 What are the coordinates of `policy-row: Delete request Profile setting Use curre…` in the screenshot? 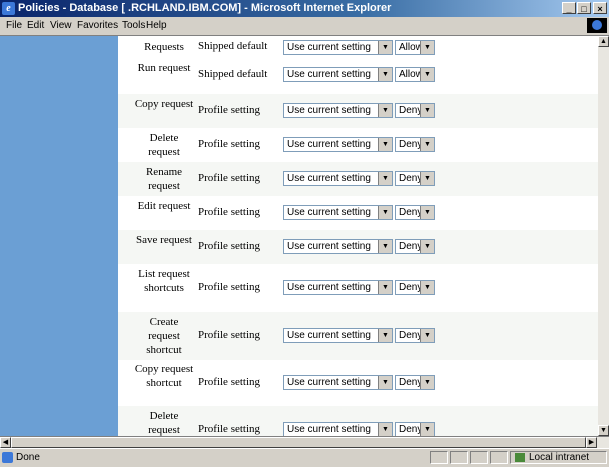 It's located at (358, 421).